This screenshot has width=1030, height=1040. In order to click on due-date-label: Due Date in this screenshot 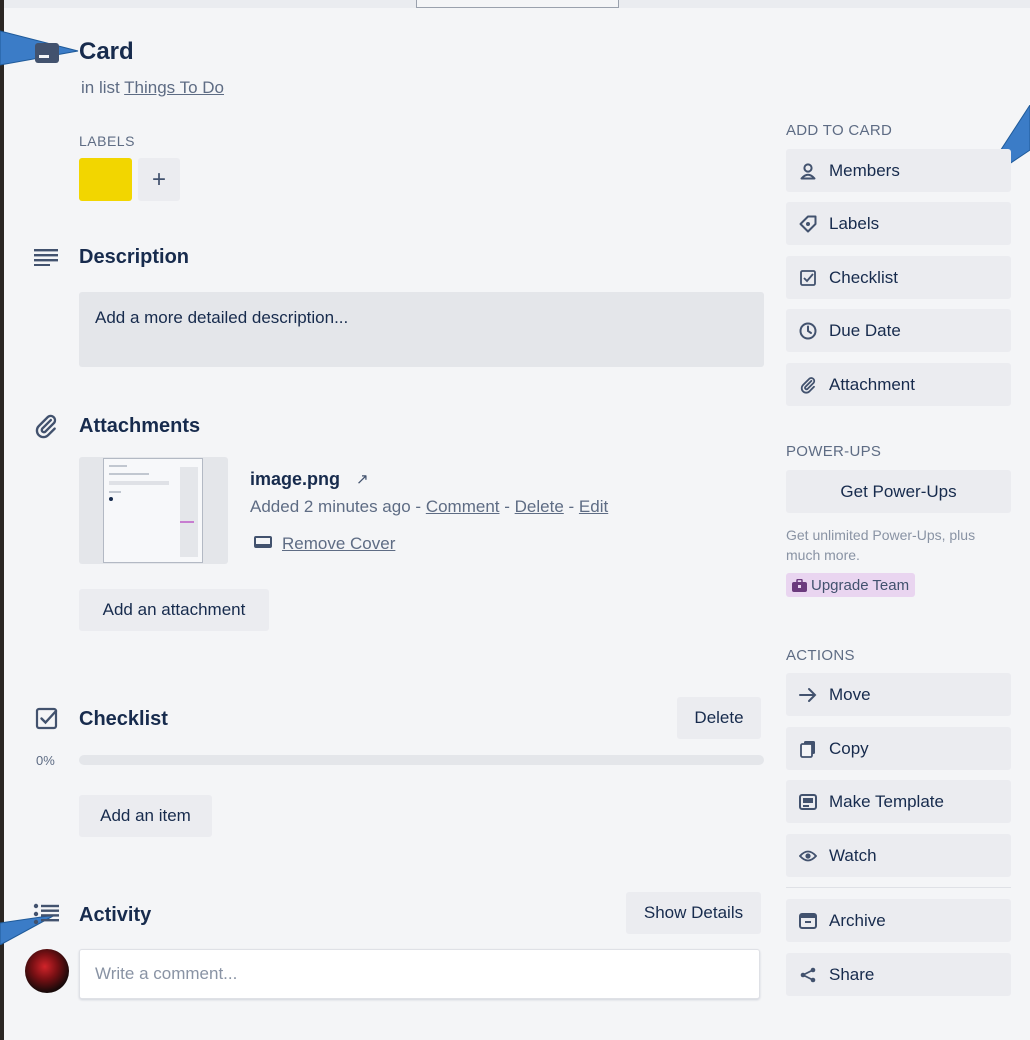, I will do `click(865, 330)`.